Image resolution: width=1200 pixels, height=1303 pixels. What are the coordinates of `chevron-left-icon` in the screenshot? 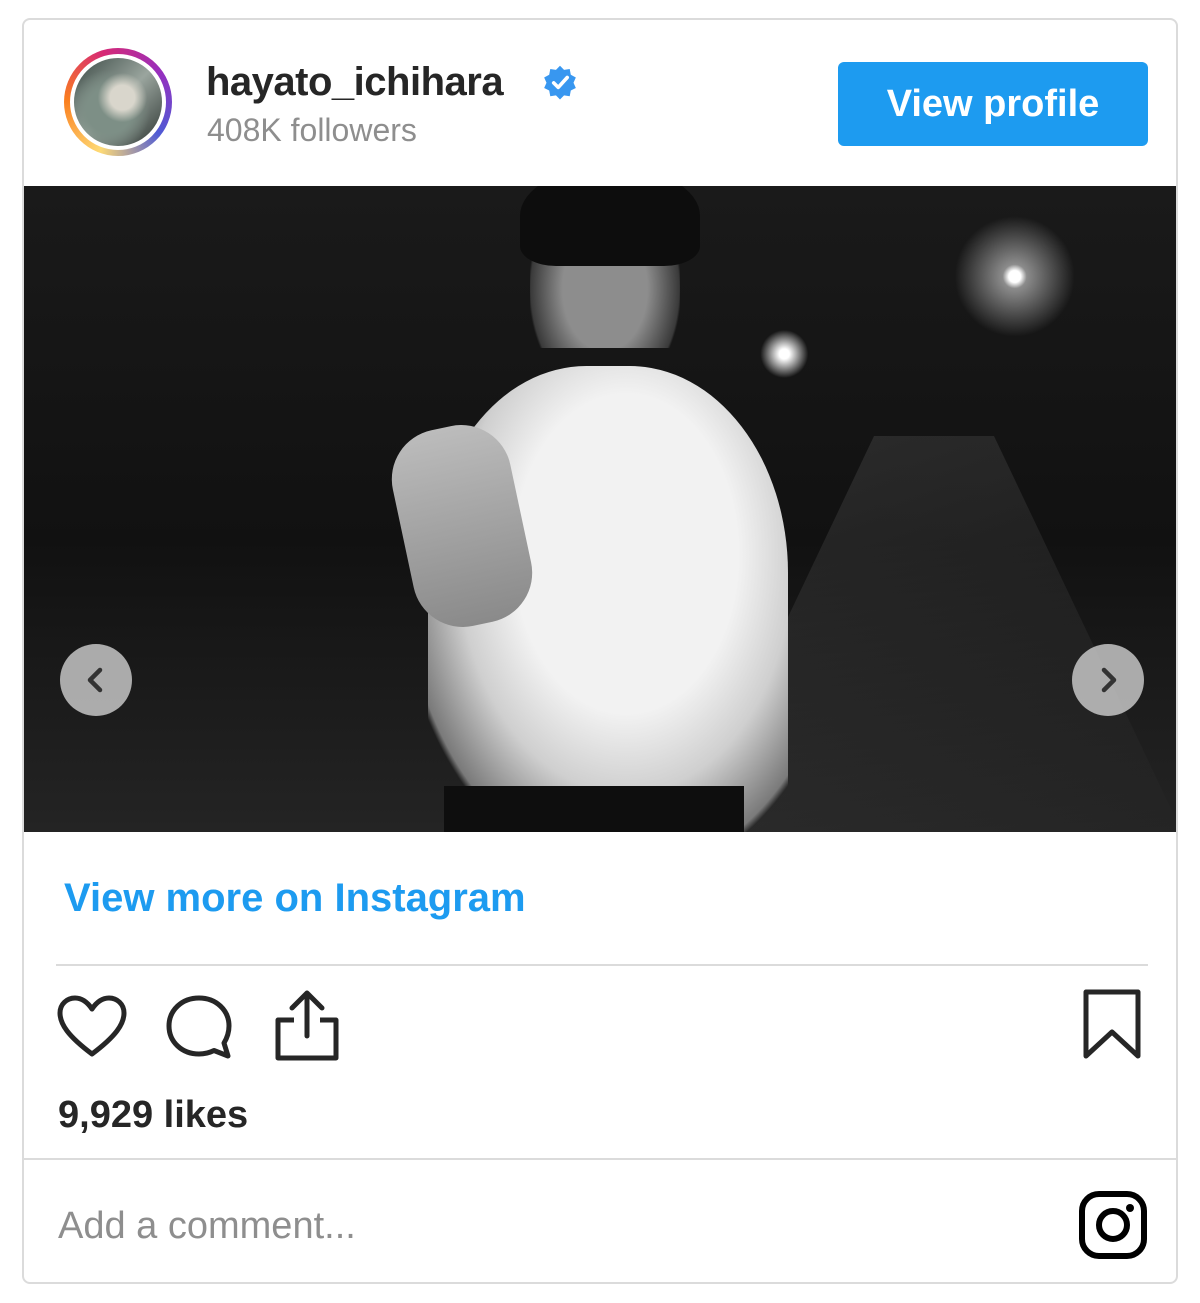 It's located at (95, 680).